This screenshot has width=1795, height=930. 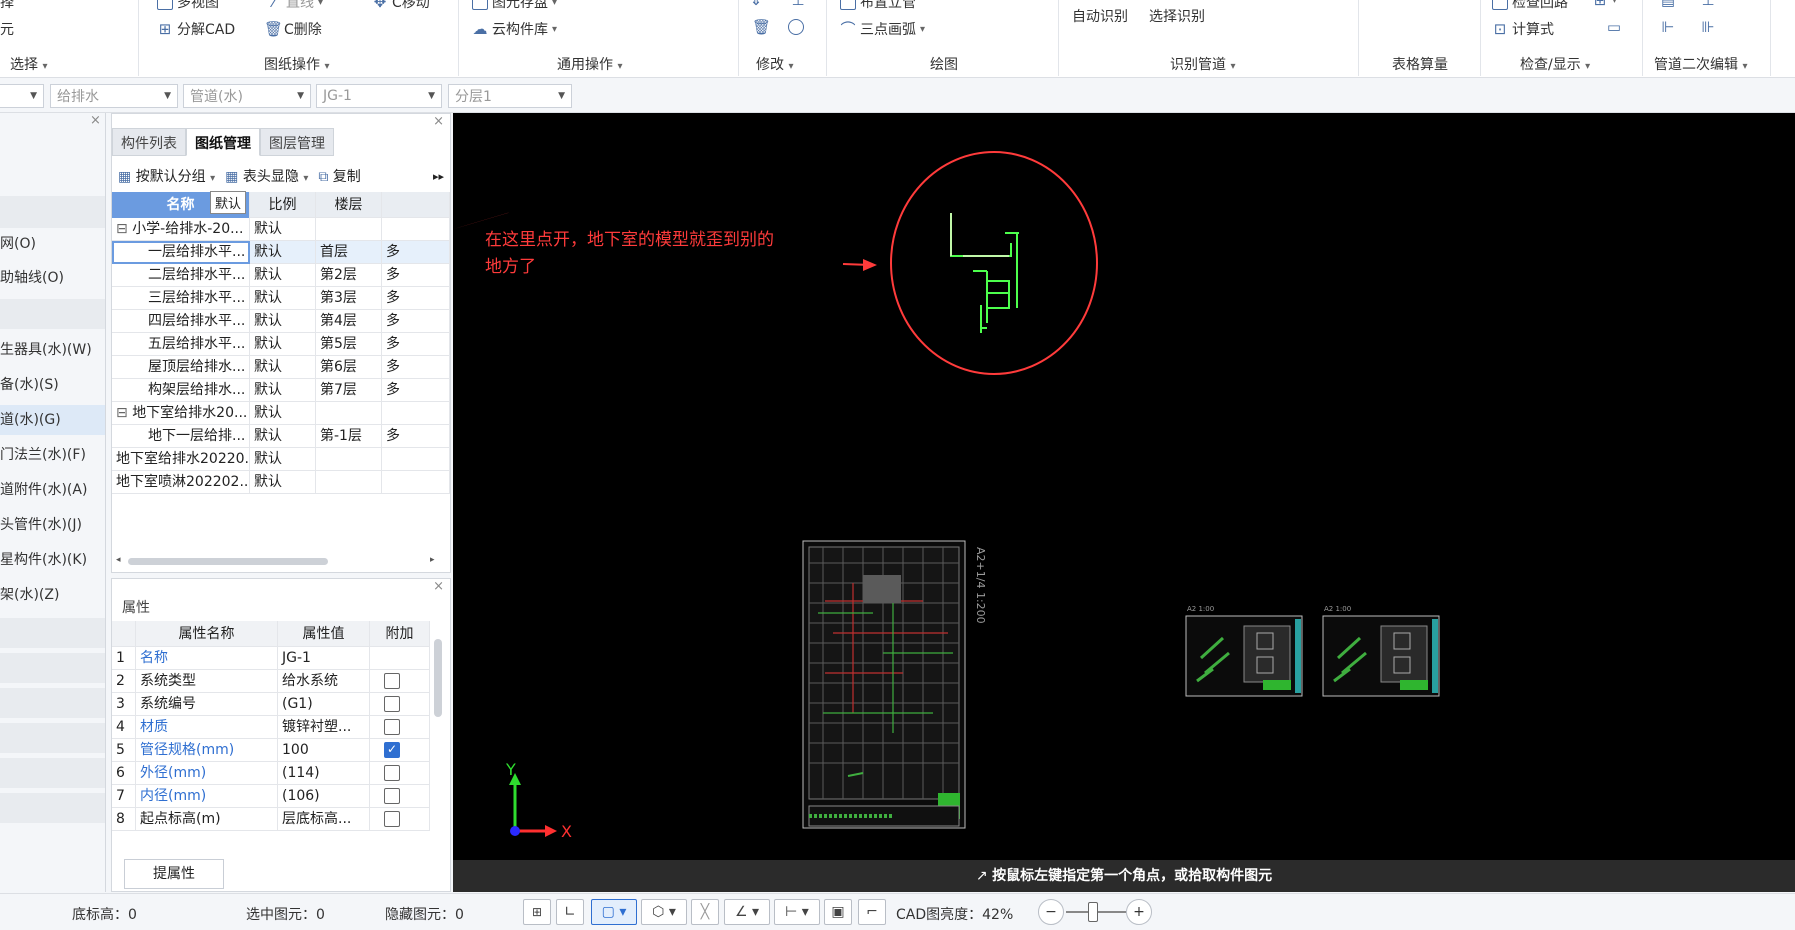 I want to click on table-row: 三层给排水平... 默认 第3层多, so click(x=281, y=298).